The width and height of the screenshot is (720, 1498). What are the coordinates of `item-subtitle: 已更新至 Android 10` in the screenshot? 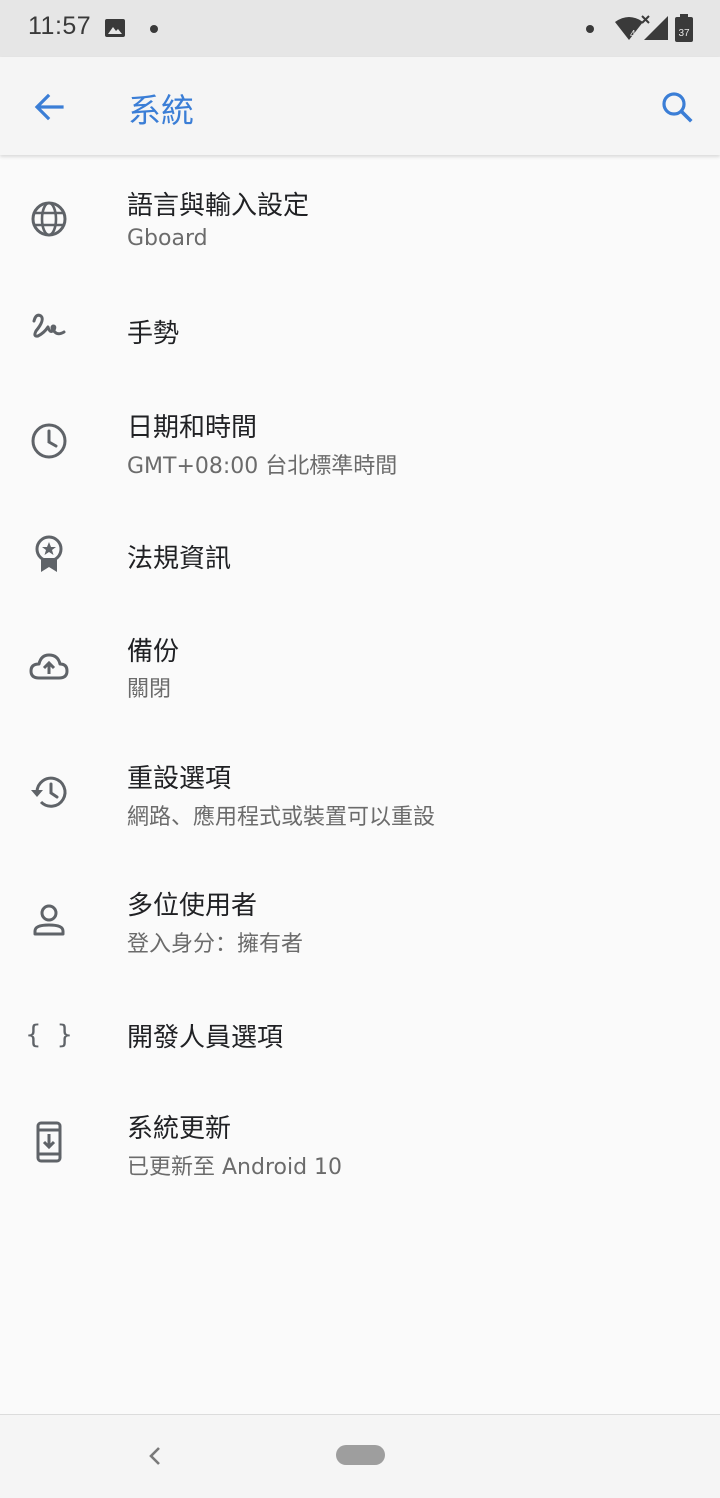 It's located at (235, 1167).